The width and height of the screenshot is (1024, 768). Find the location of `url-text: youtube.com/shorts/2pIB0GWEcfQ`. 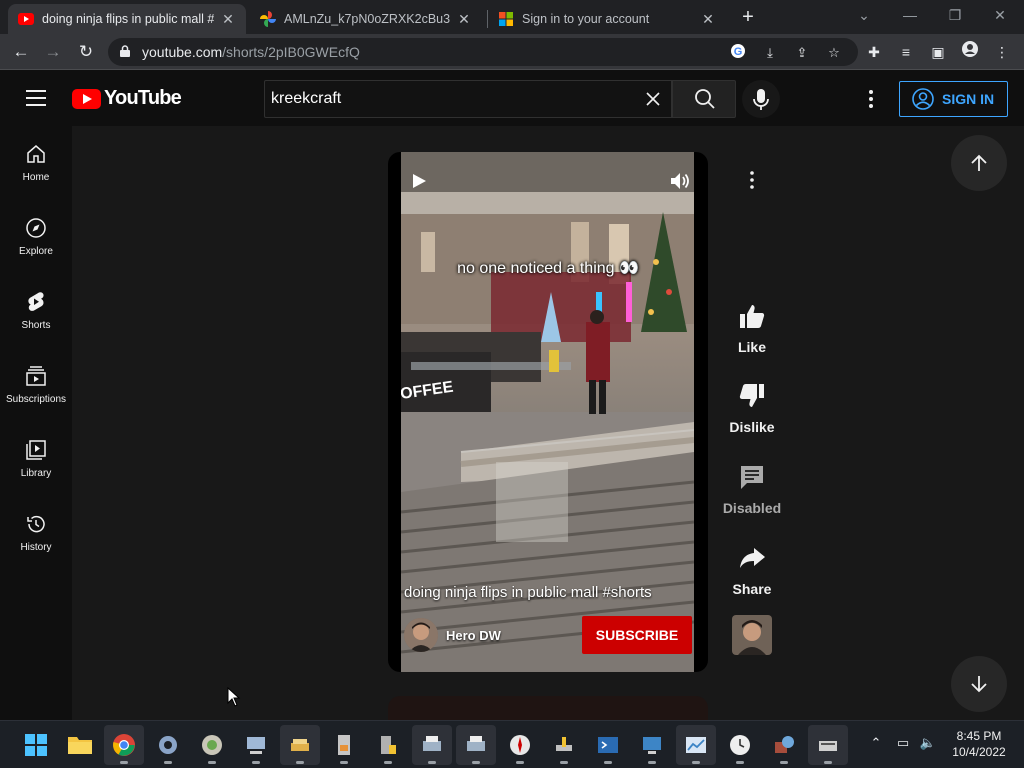

url-text: youtube.com/shorts/2pIB0GWEcfQ is located at coordinates (251, 52).